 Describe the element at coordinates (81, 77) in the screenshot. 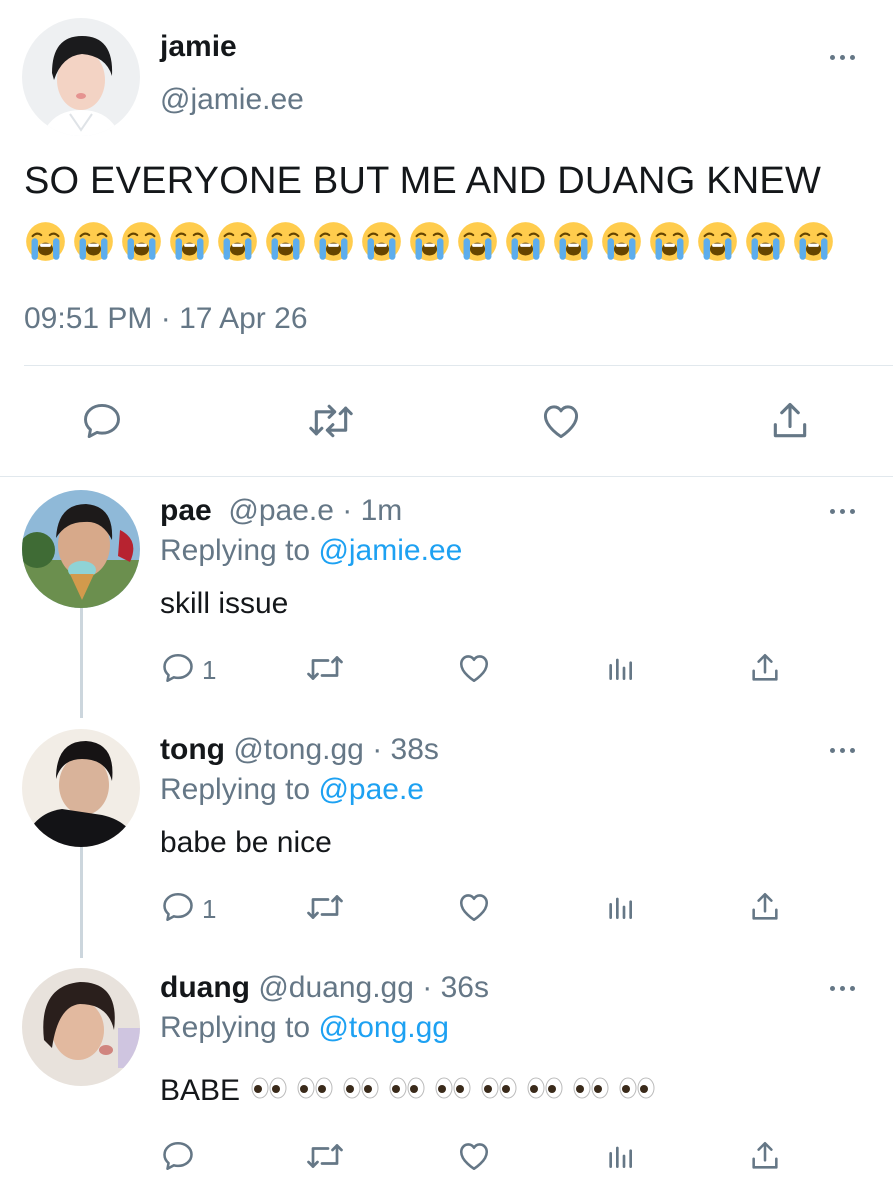

I see `avatar-jamie` at that location.